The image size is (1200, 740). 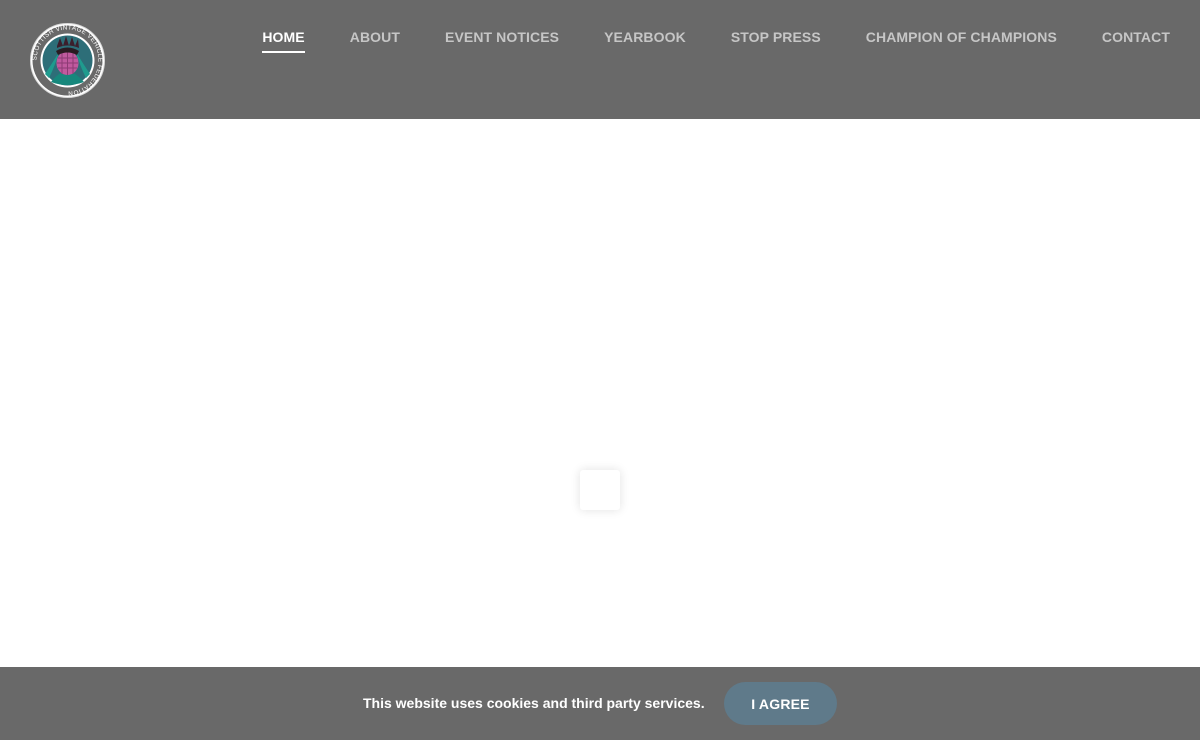 I want to click on nav-item-event-notices: EVENT NOTICES, so click(x=502, y=41).